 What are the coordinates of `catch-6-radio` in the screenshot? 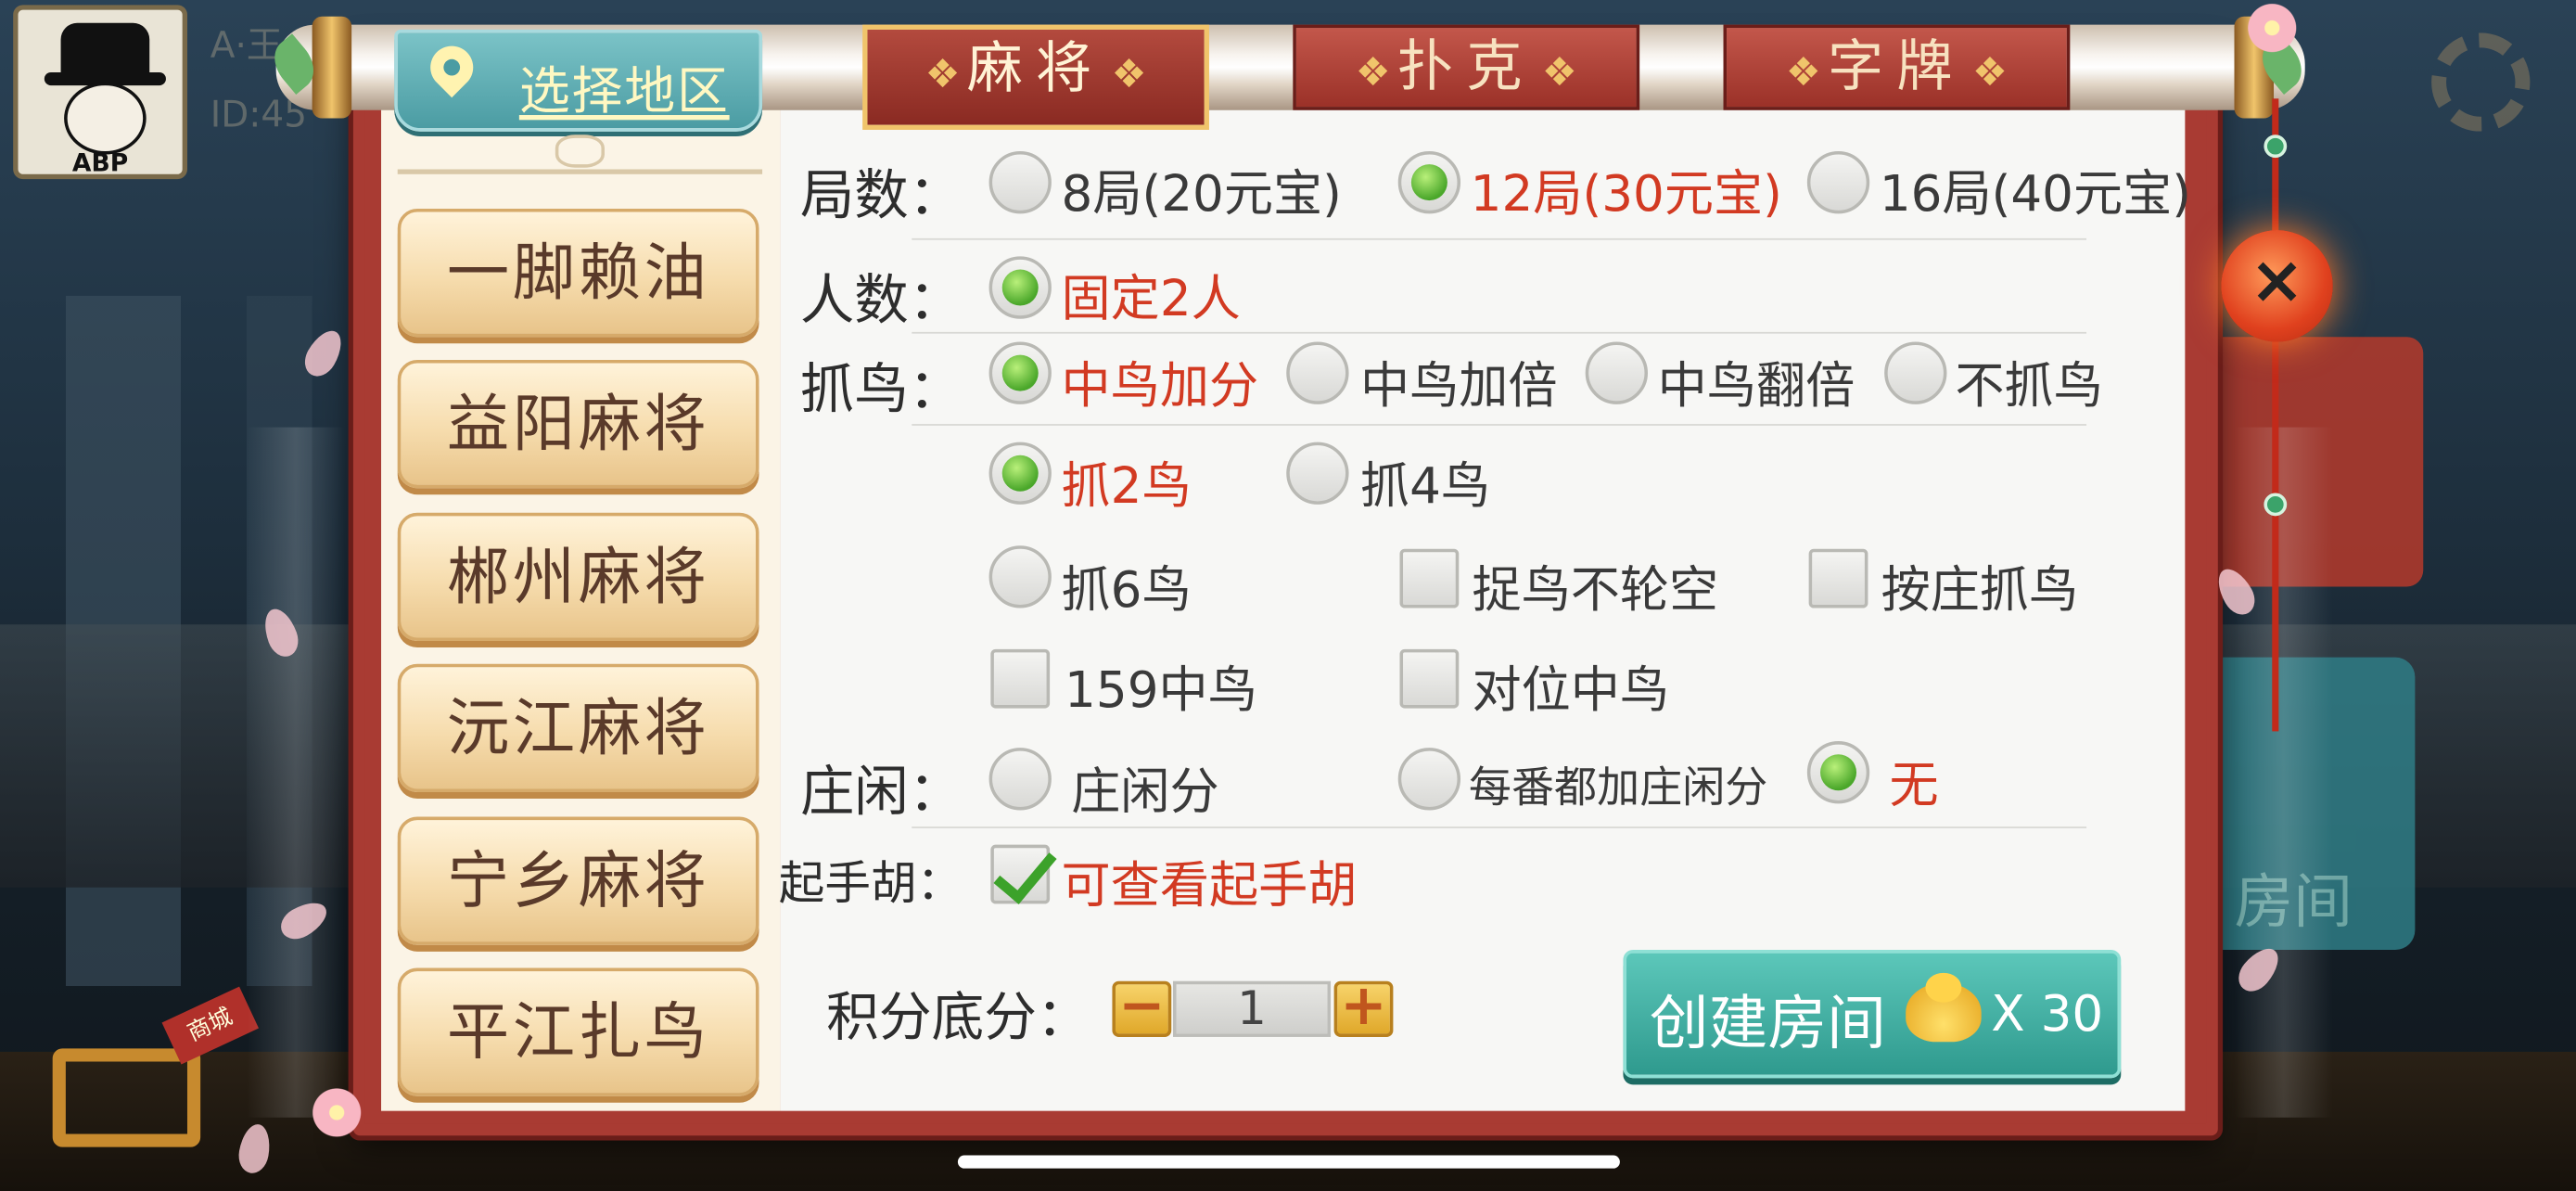 It's located at (1020, 576).